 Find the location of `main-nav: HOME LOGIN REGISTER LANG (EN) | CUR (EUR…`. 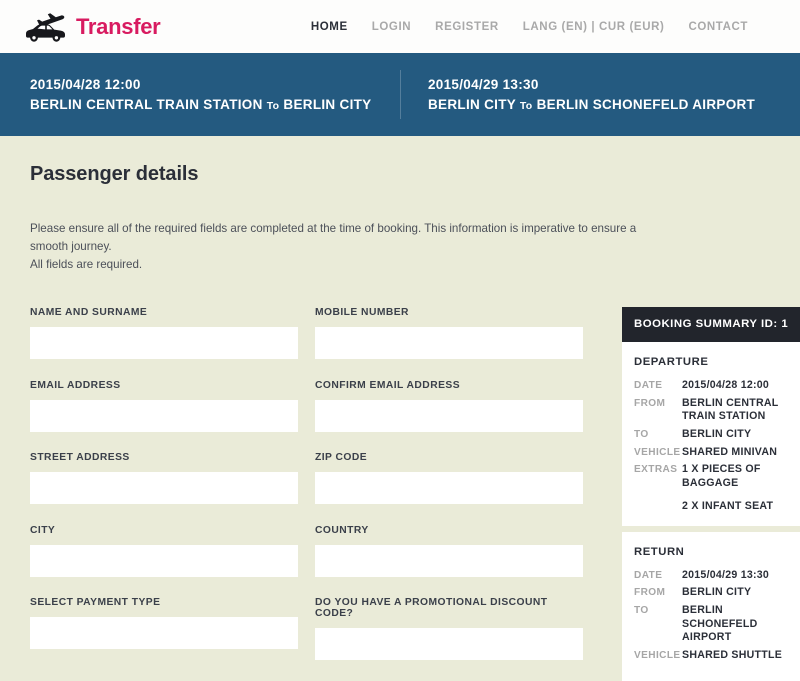

main-nav: HOME LOGIN REGISTER LANG (EN) | CUR (EUR… is located at coordinates (529, 27).